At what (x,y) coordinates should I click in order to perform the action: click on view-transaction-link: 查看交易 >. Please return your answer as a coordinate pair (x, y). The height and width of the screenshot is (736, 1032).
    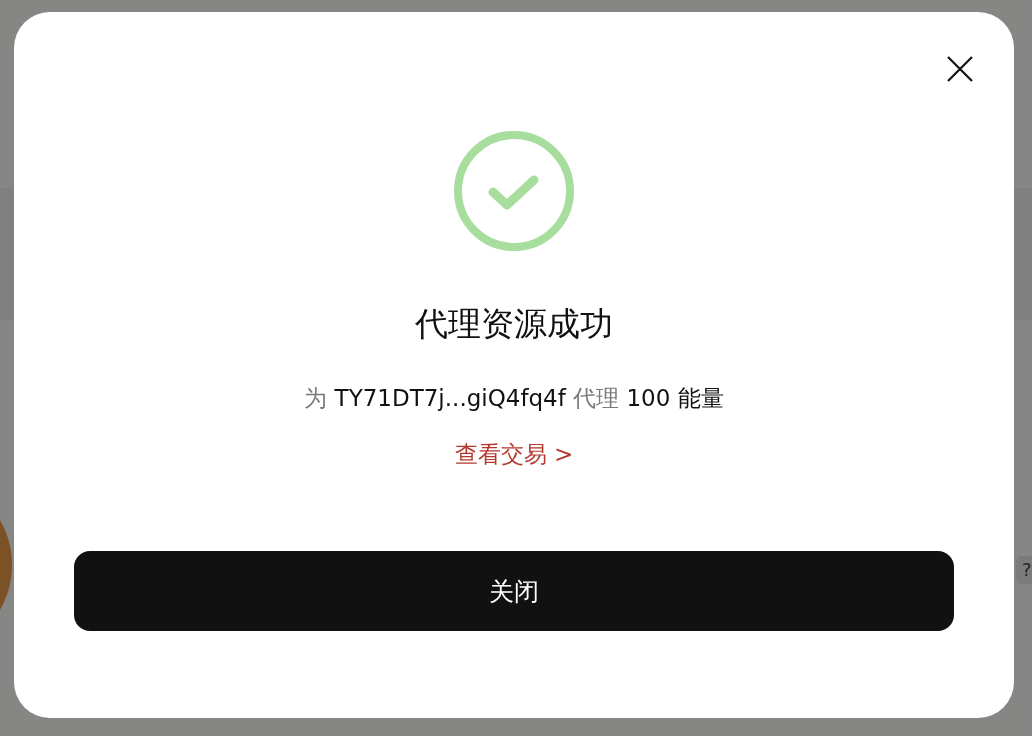
    Looking at the image, I should click on (514, 454).